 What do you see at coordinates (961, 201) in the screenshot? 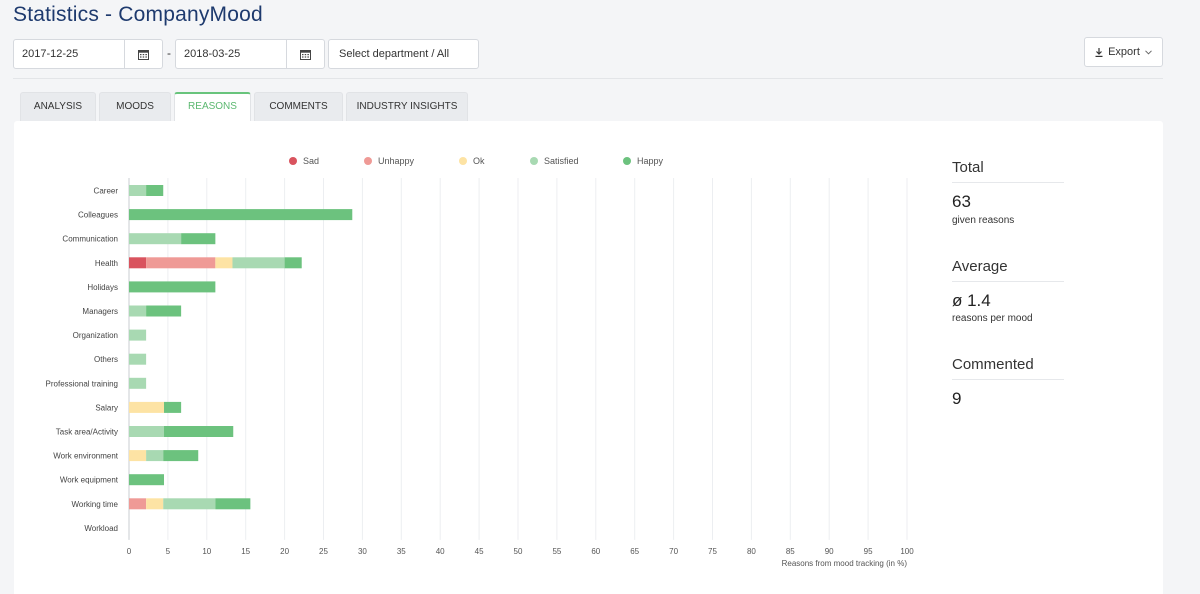
I see `total-value: 63` at bounding box center [961, 201].